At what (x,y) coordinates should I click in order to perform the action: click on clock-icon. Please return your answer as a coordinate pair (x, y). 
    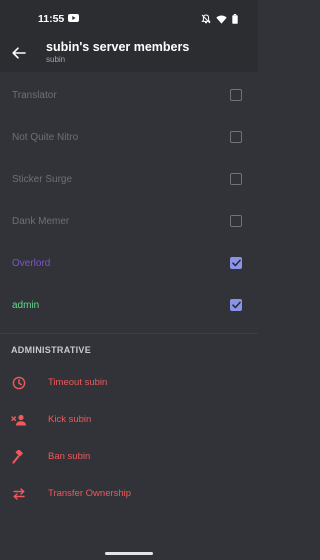
    Looking at the image, I should click on (19, 383).